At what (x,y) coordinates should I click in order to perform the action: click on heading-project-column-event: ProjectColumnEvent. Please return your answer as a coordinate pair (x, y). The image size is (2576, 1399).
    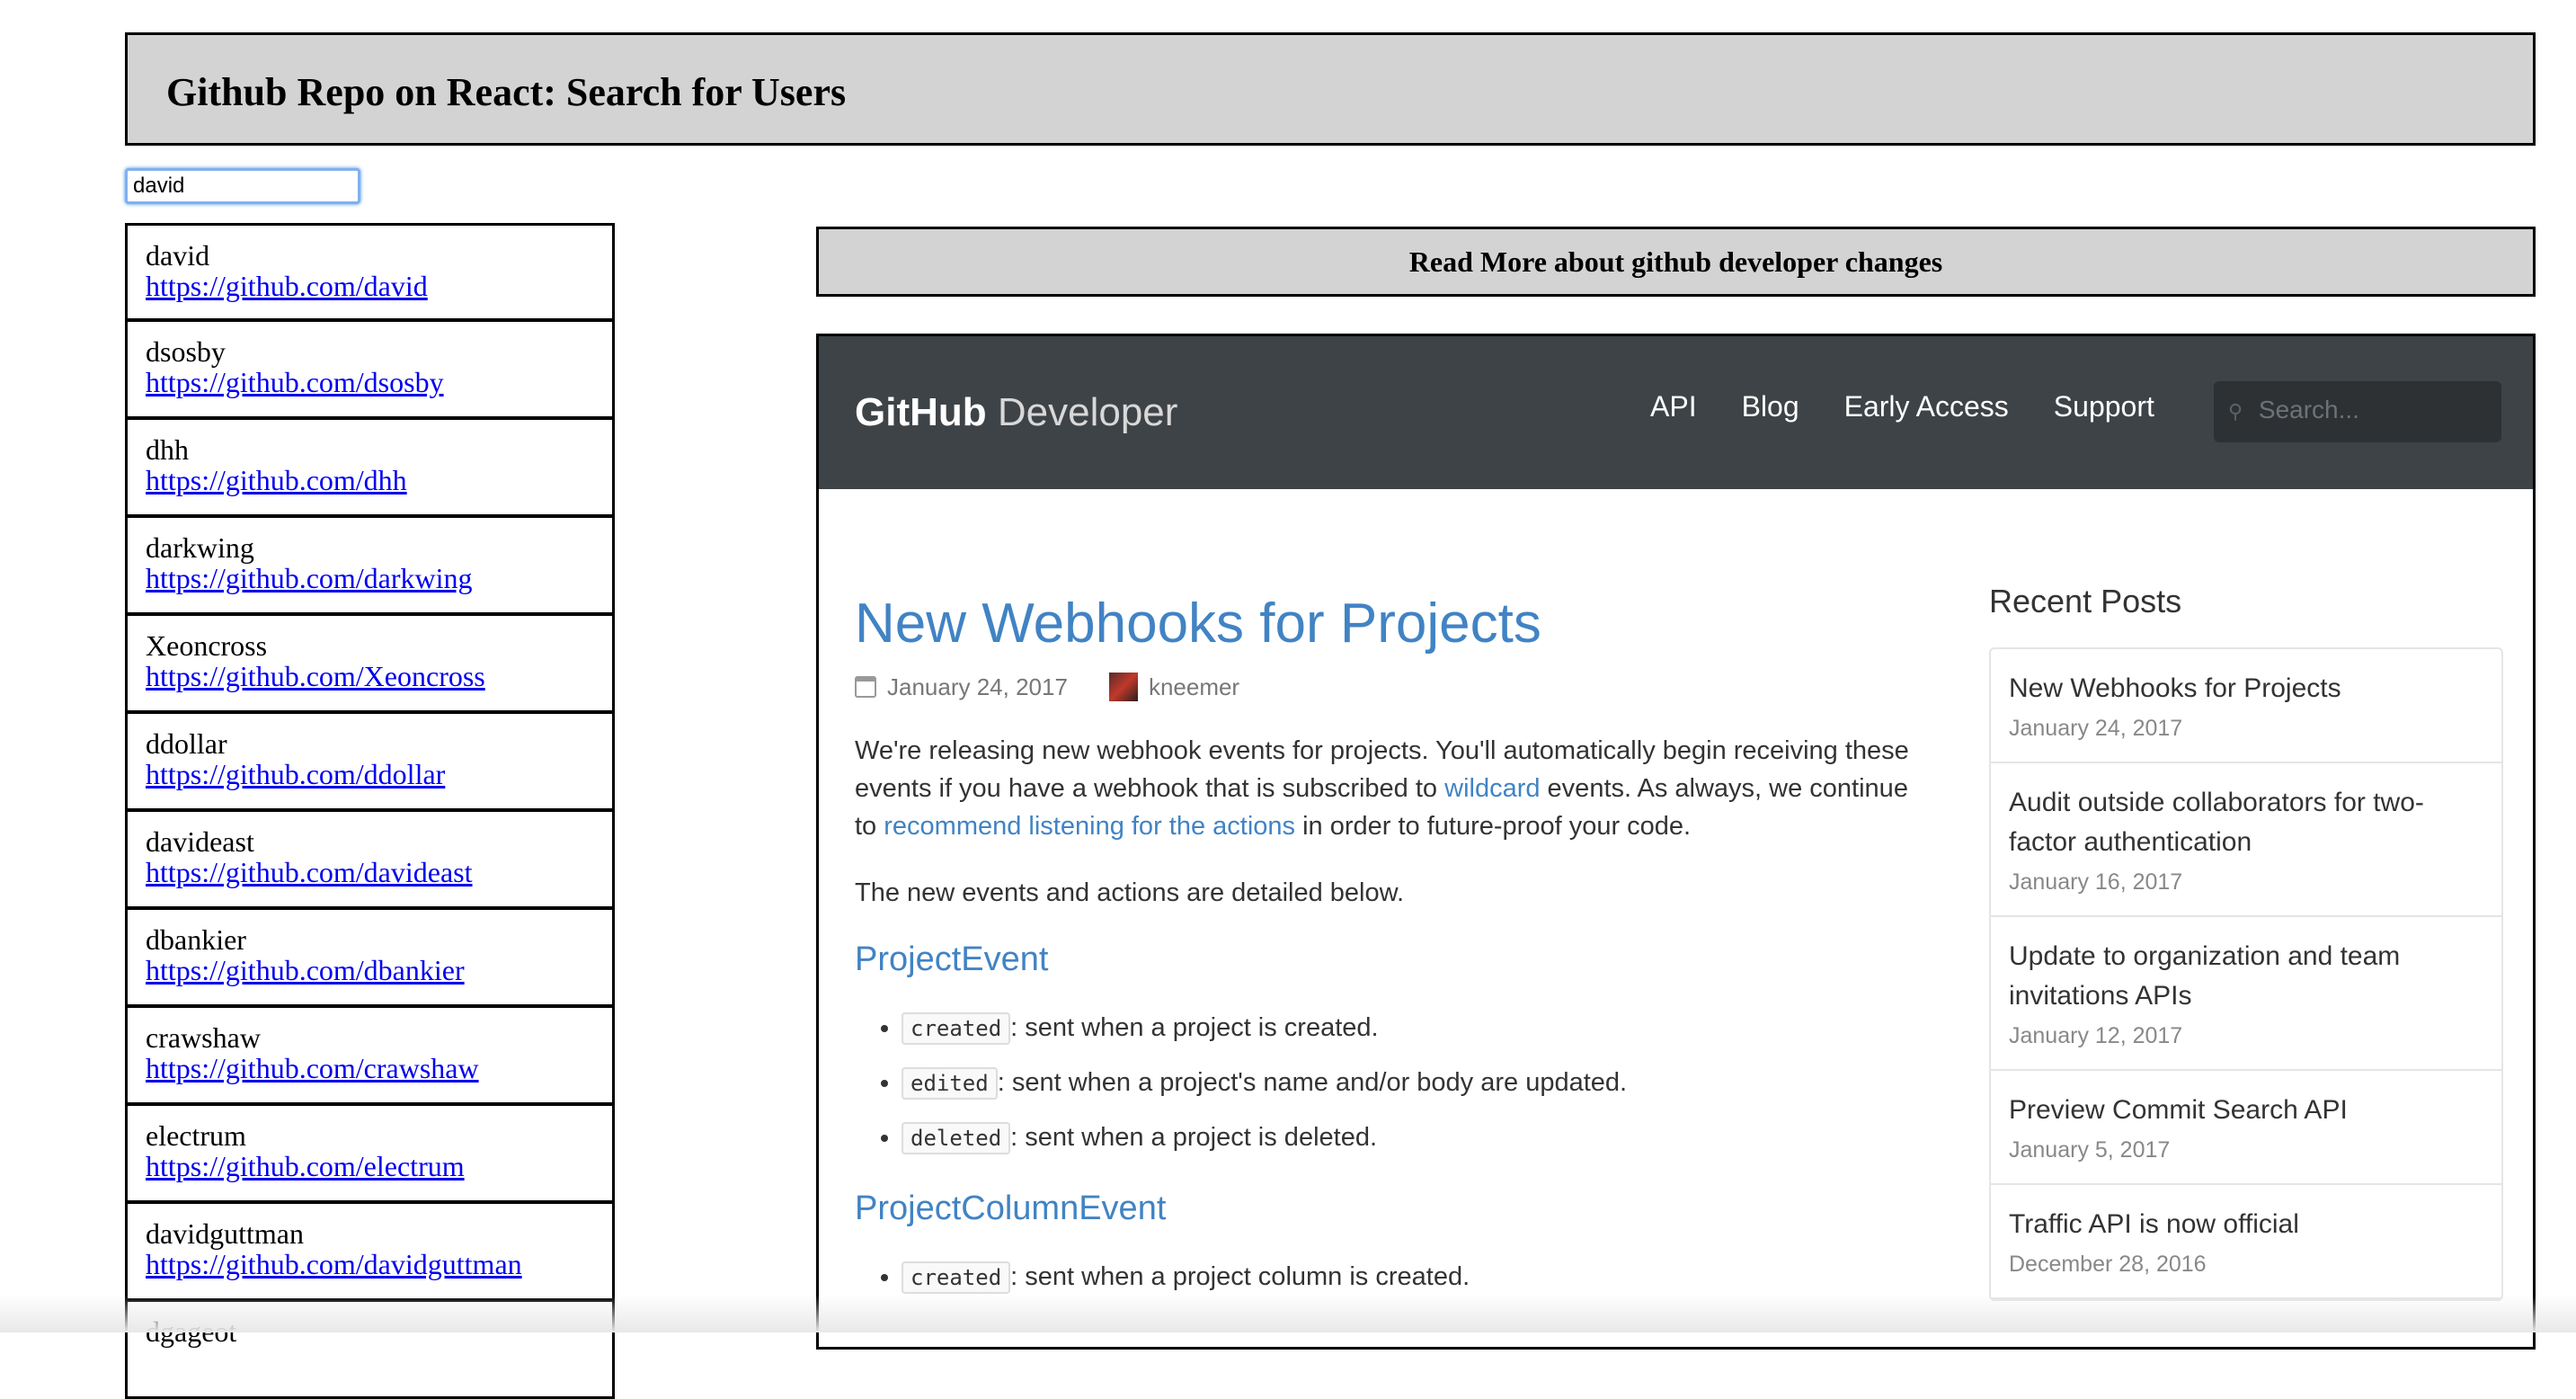
    Looking at the image, I should click on (1385, 1208).